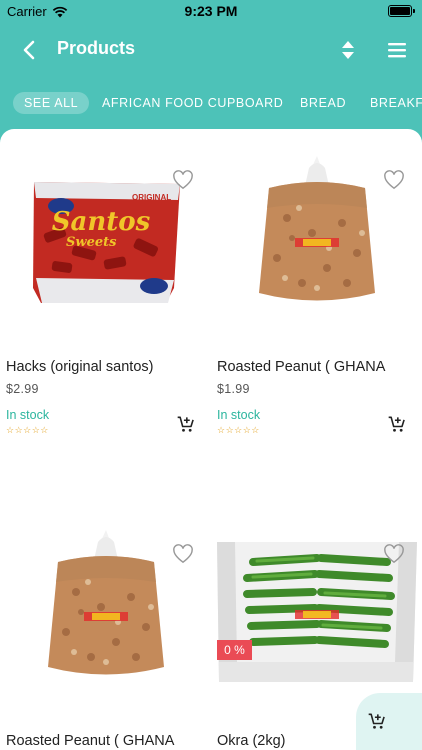  Describe the element at coordinates (151, 197) in the screenshot. I see `svg-text: ORIGINAL` at that location.